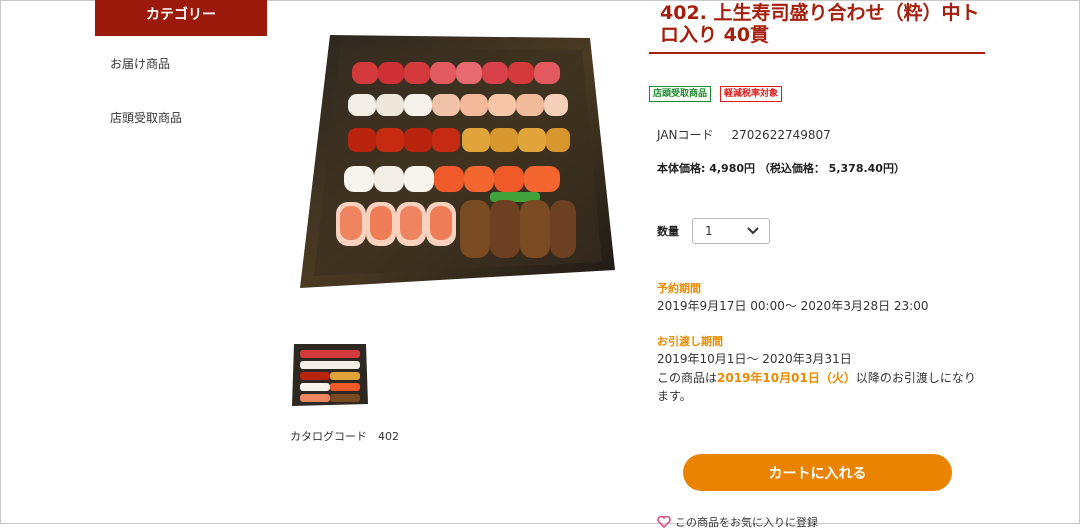  I want to click on category-header-label: カテゴリー, so click(181, 15).